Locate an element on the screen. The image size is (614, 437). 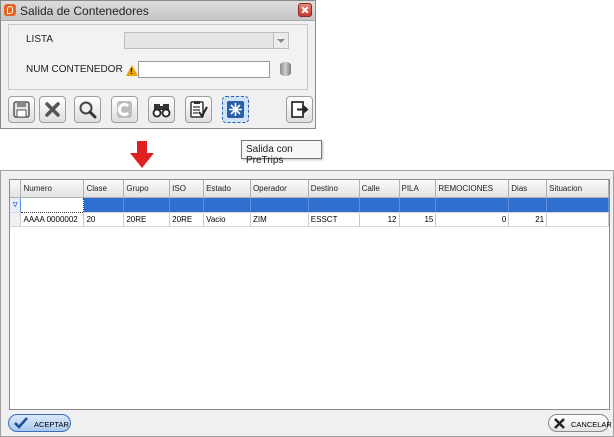
tooltip: Salida con PreTrips is located at coordinates (281, 153).